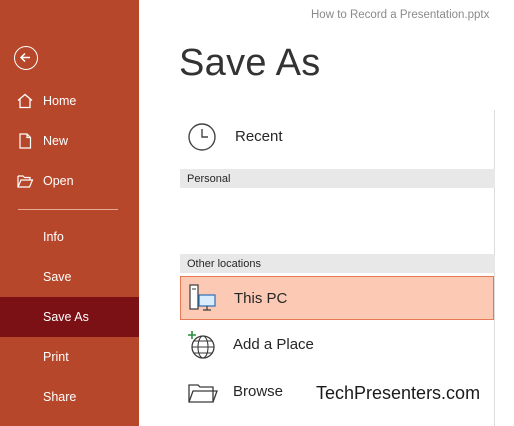  I want to click on sidebar-item-info: Info, so click(69, 237).